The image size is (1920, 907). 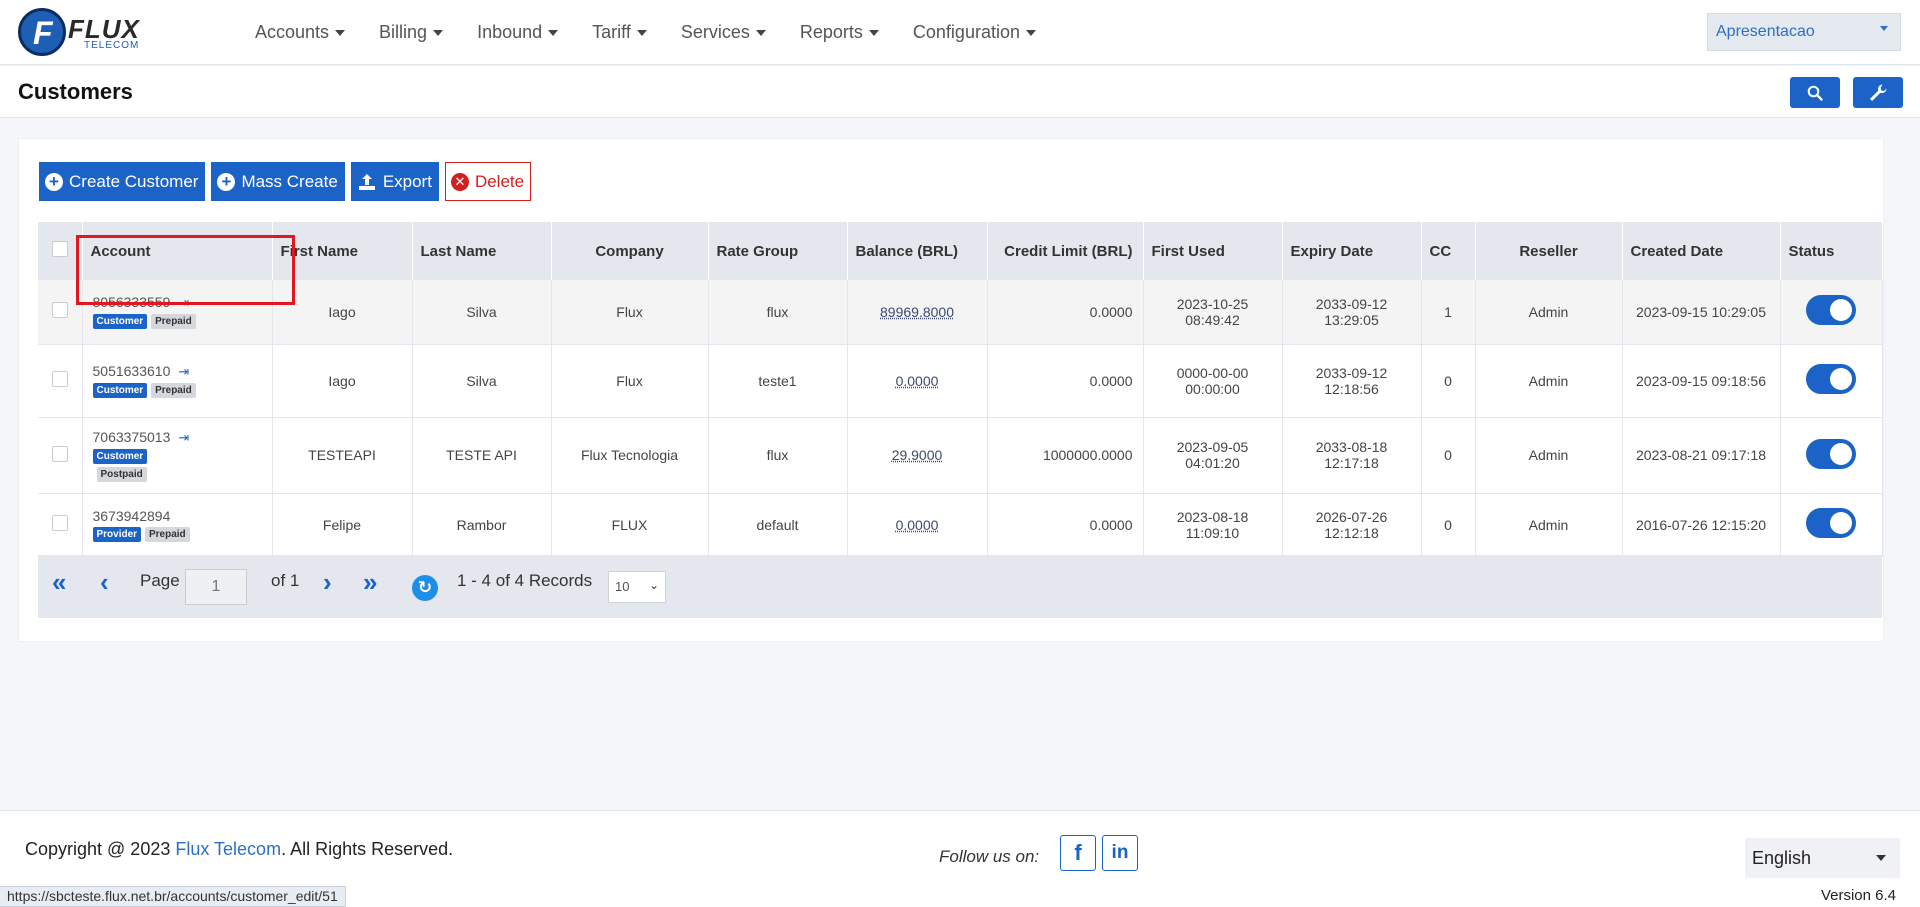 I want to click on account-link: 8056333559, so click(x=132, y=302).